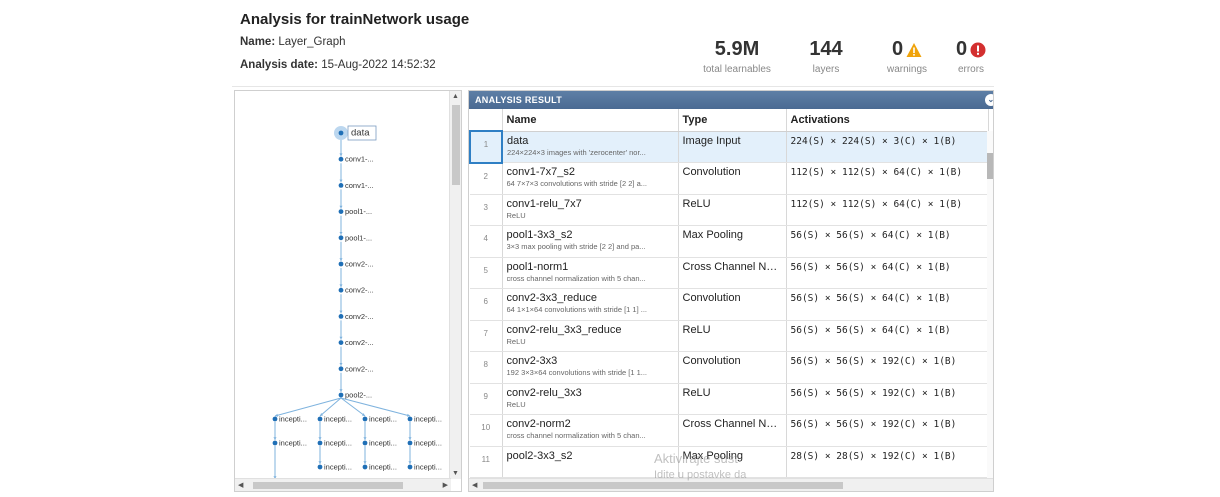  What do you see at coordinates (544, 203) in the screenshot?
I see `layer-name: conv1-relu_7x7` at bounding box center [544, 203].